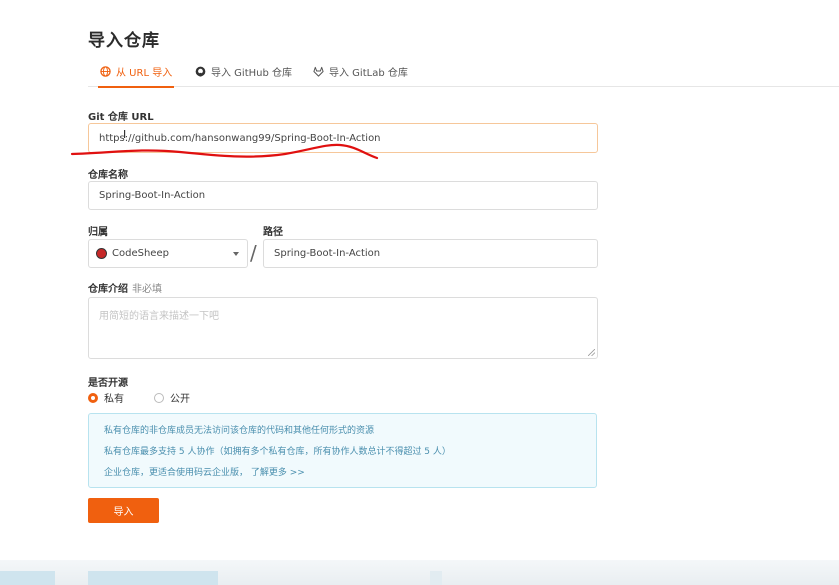 The image size is (839, 585). Describe the element at coordinates (108, 289) in the screenshot. I see `description-label-text: 仓库介绍` at that location.